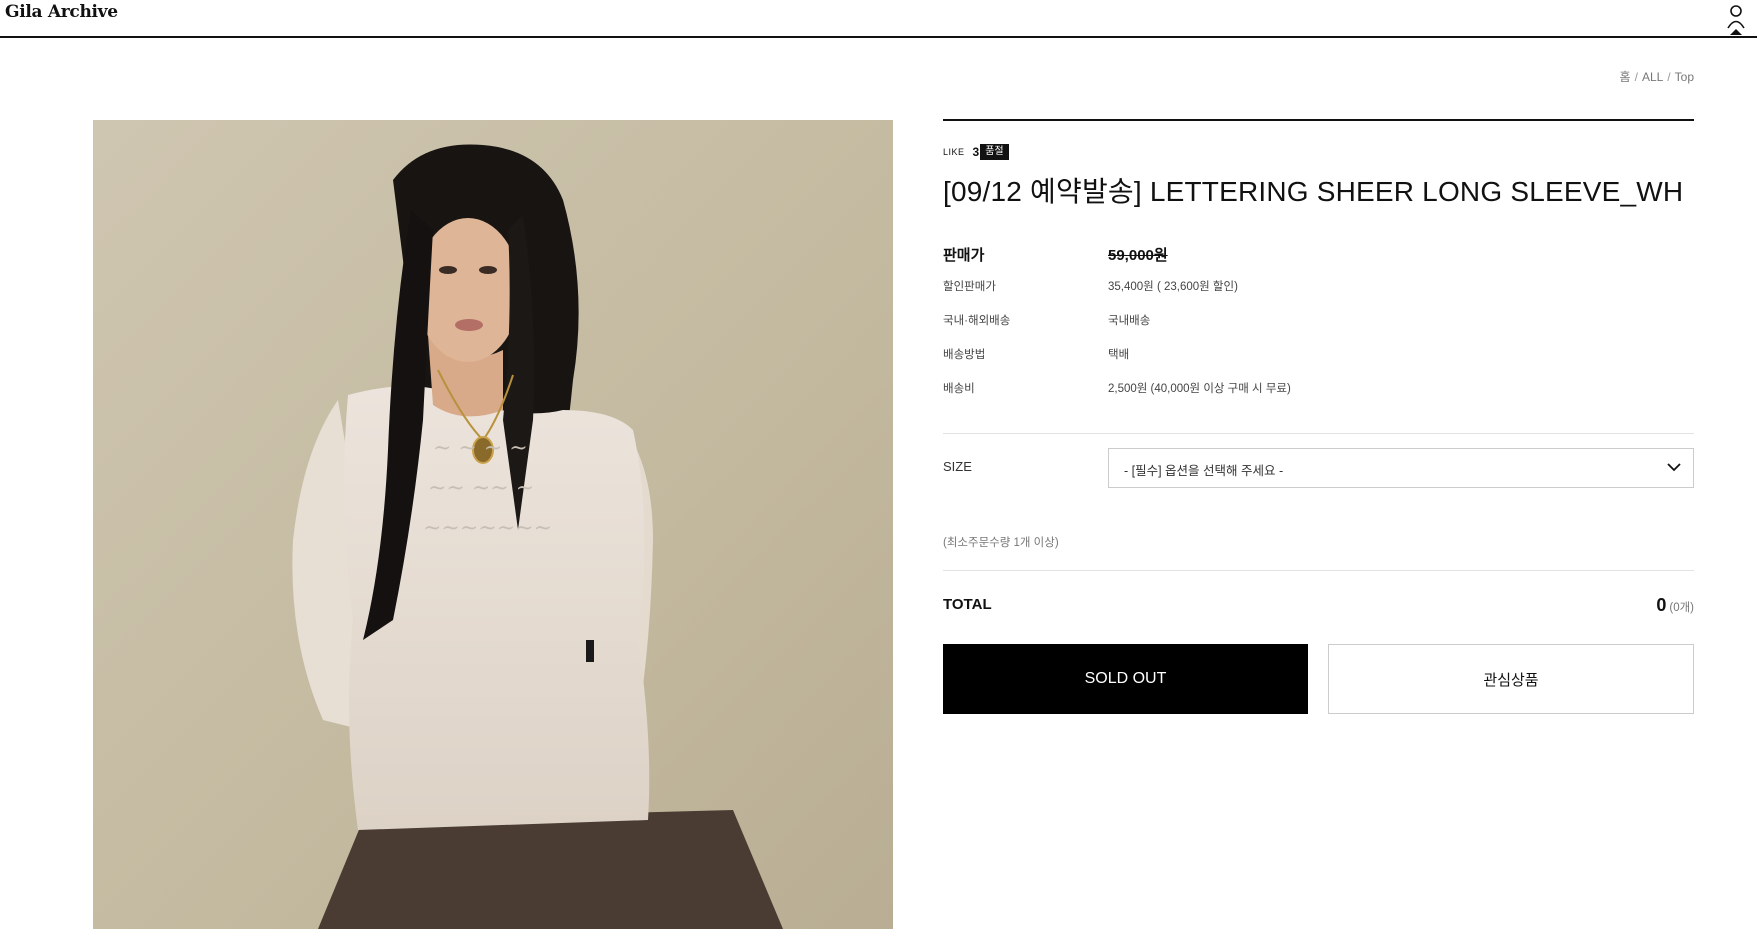  What do you see at coordinates (1674, 467) in the screenshot?
I see `chevron-down-icon` at bounding box center [1674, 467].